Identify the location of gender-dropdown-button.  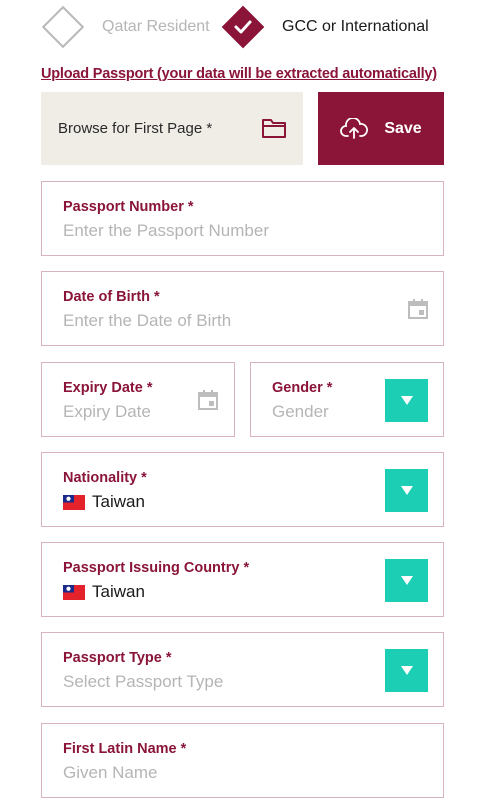
(406, 400).